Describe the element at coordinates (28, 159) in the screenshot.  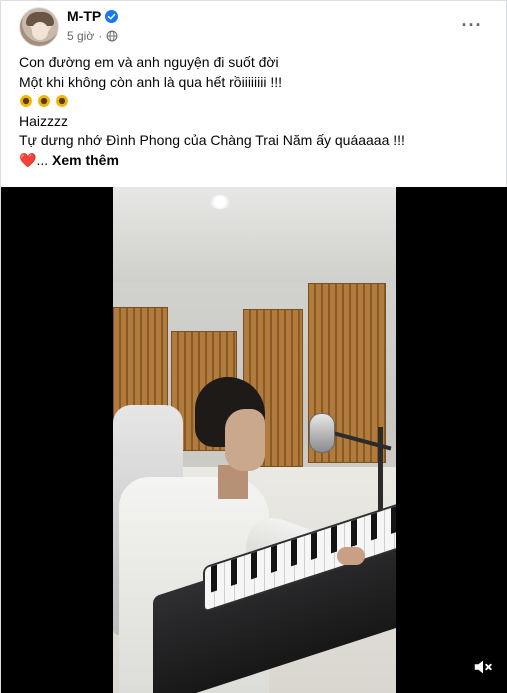
I see `heart-icon: ❤️` at that location.